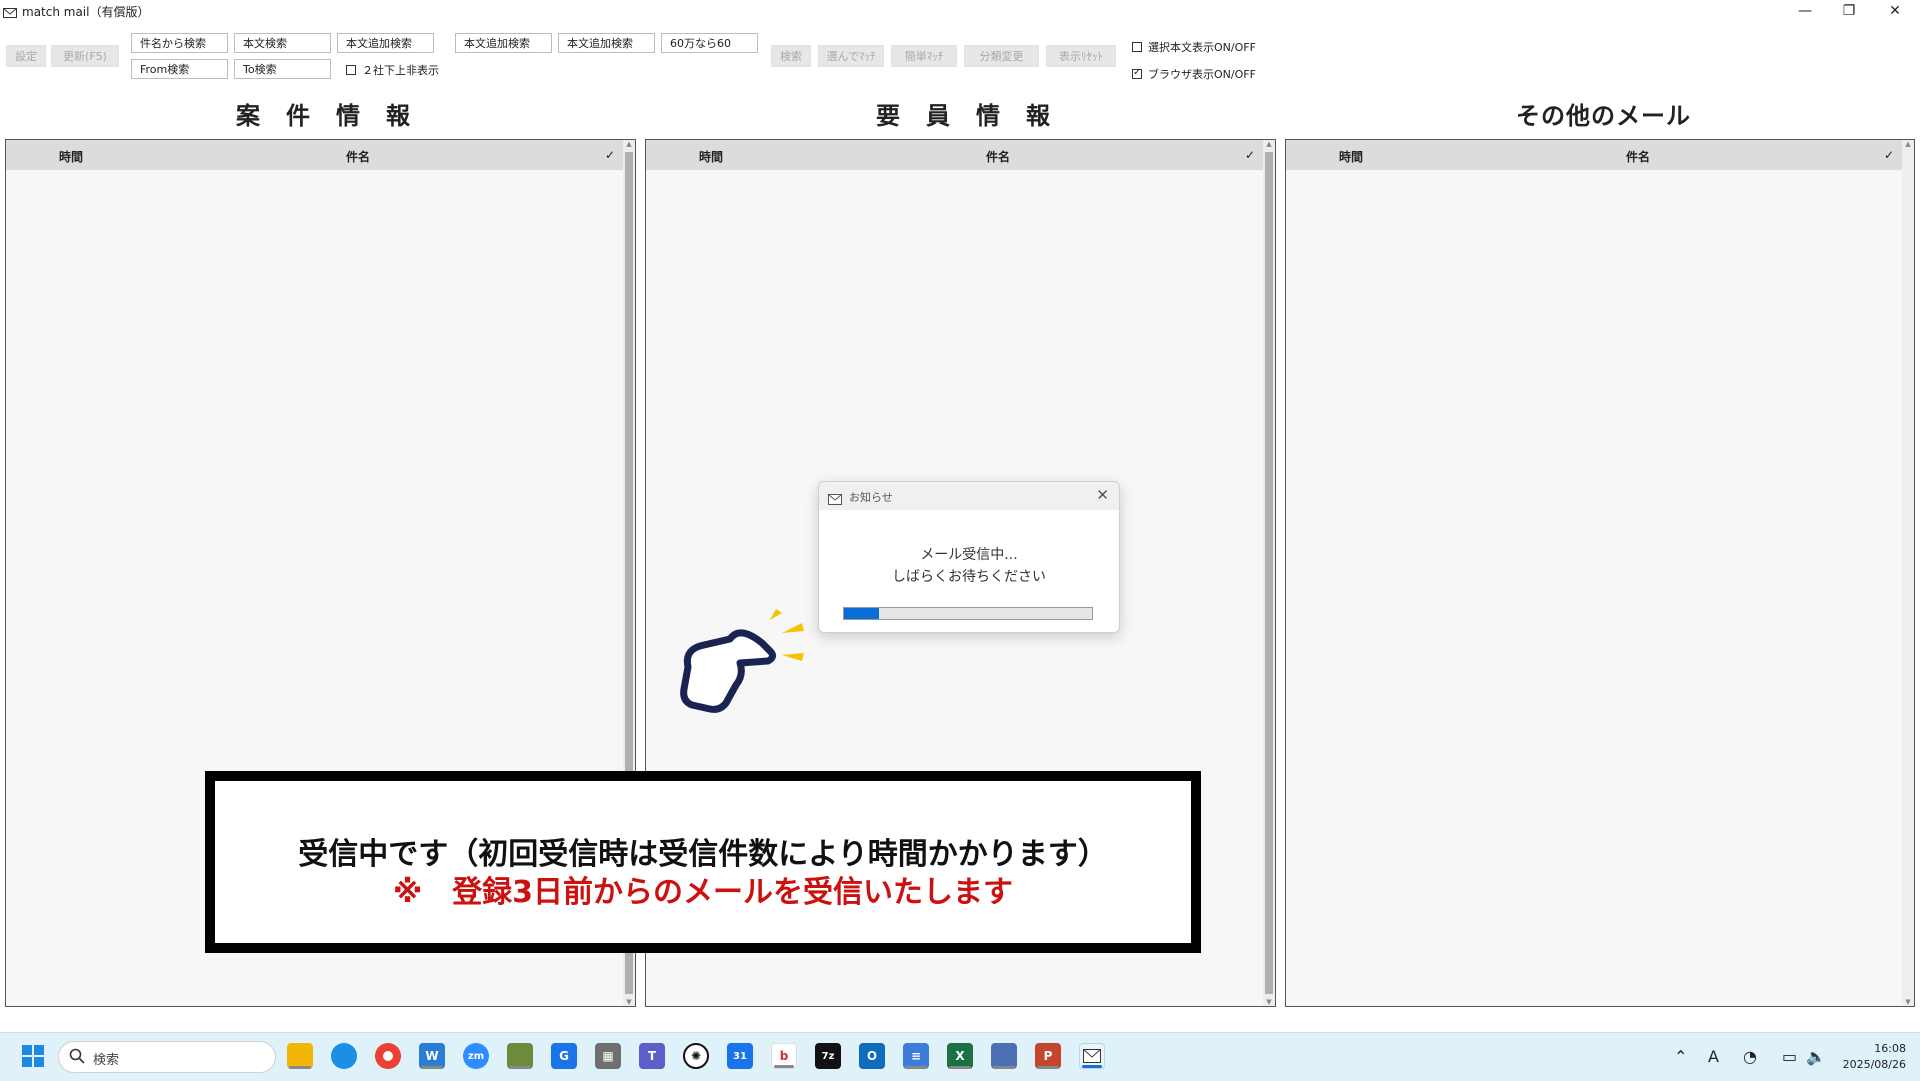 The image size is (1920, 1081). I want to click on chrome-icon, so click(388, 1056).